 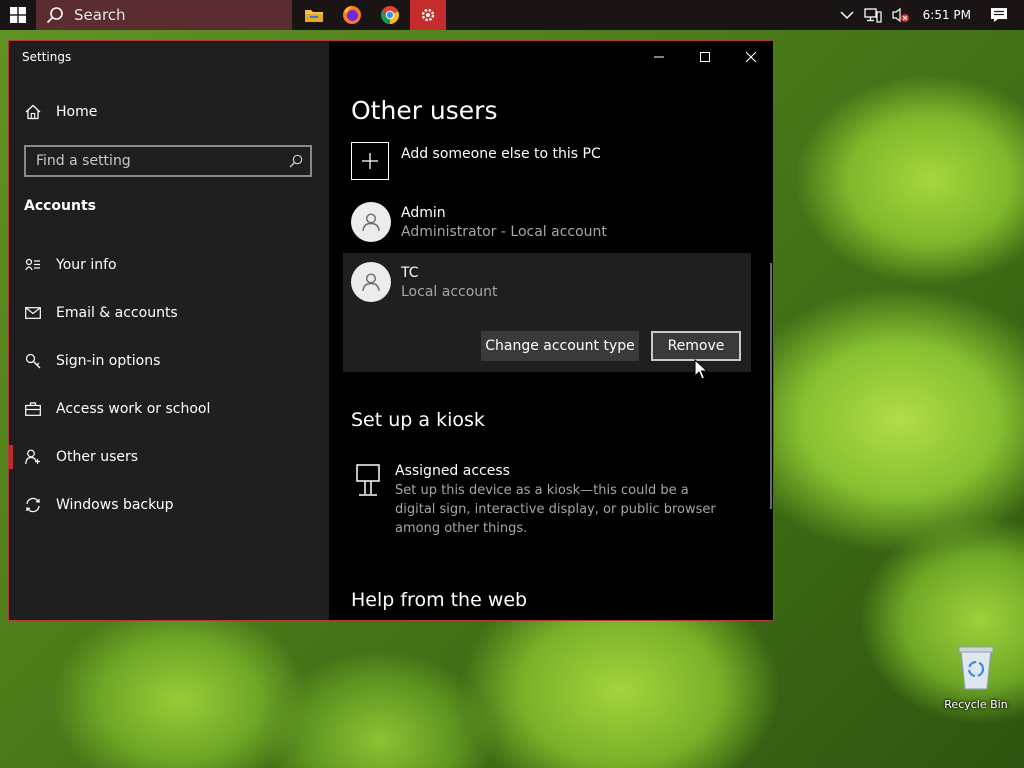 I want to click on nav-item-email-accounts: Email & accounts, so click(x=169, y=313).